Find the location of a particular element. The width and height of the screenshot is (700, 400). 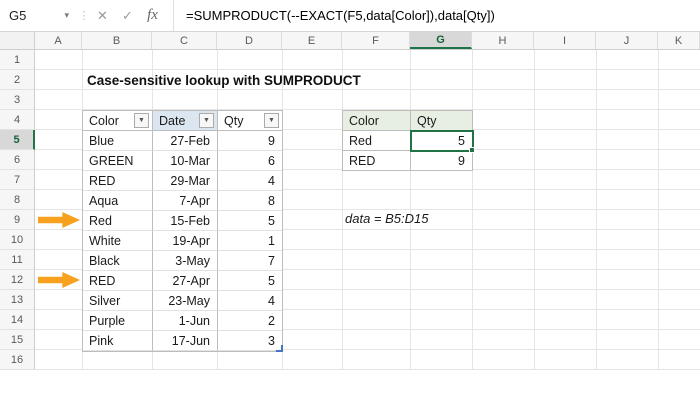

lookup-header-qty: Qty is located at coordinates (442, 121).